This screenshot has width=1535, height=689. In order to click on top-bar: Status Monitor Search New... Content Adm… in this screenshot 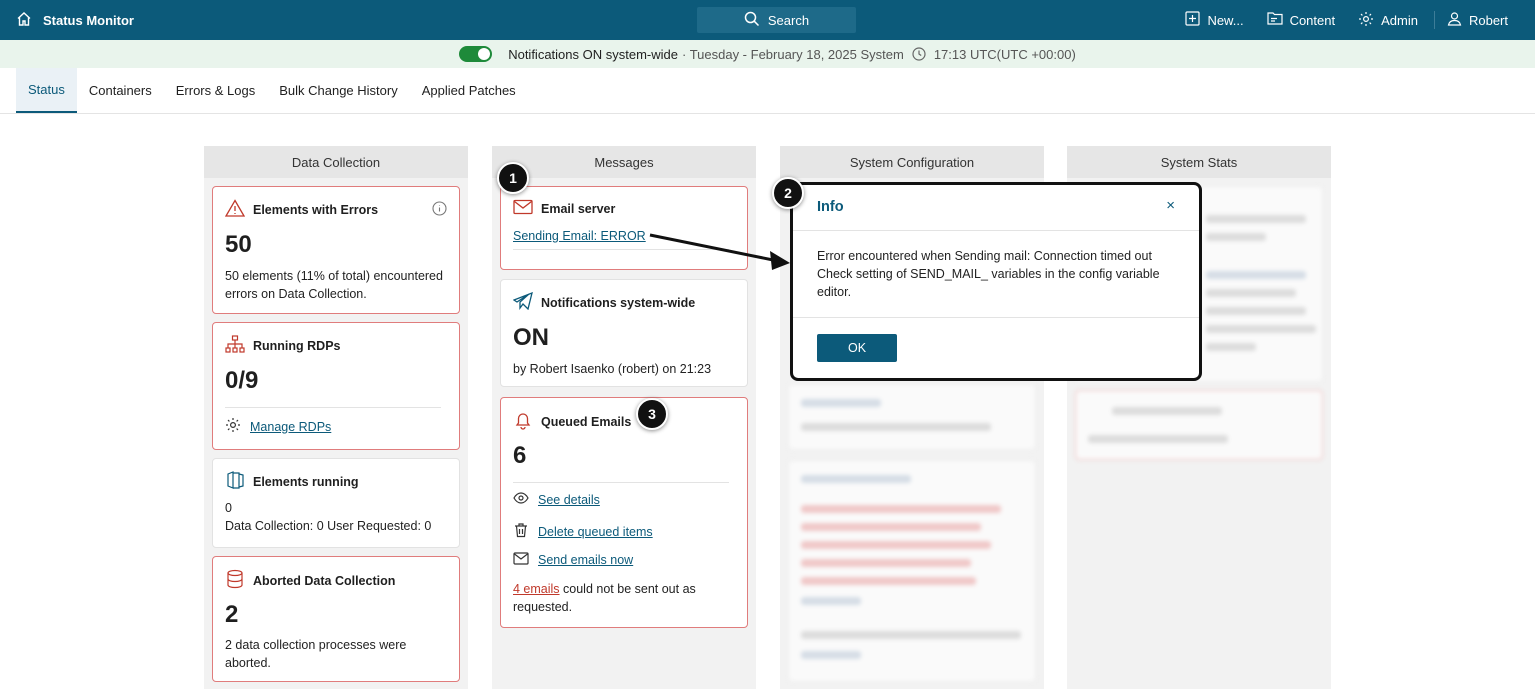, I will do `click(767, 20)`.